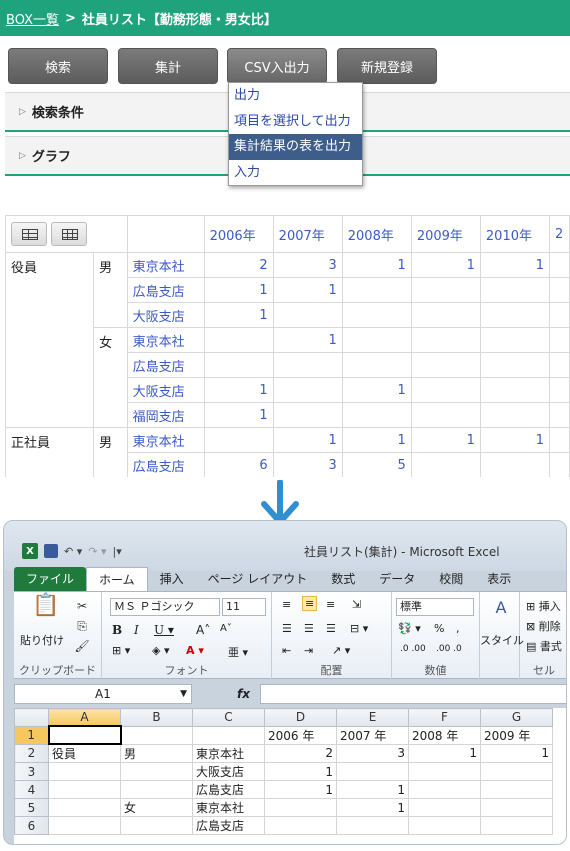  What do you see at coordinates (300, 735) in the screenshot?
I see `sheet-cell: 2006 年` at bounding box center [300, 735].